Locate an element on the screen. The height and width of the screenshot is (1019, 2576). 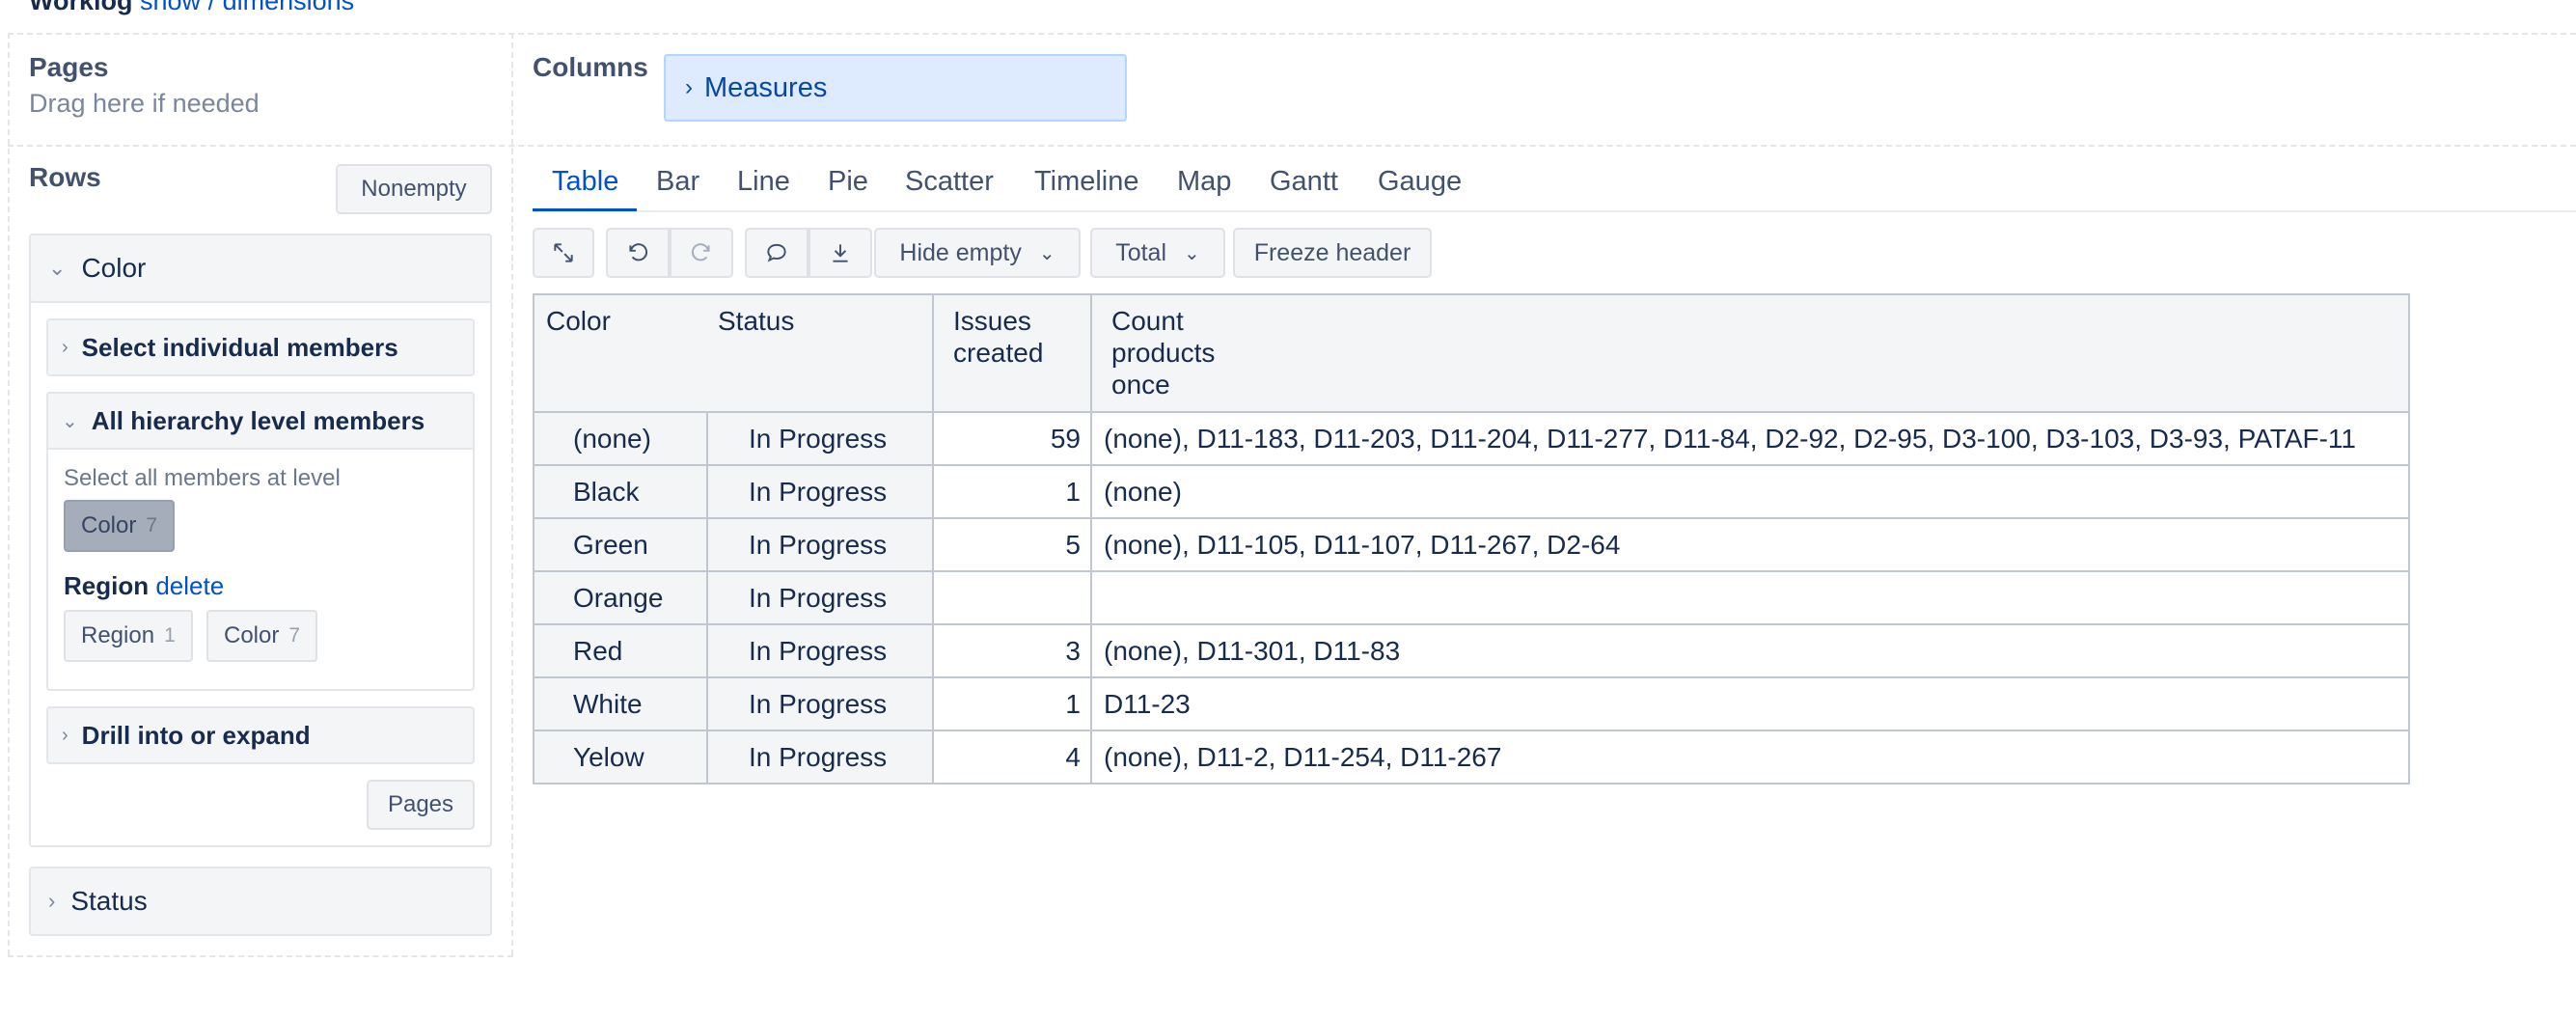
comment-icon is located at coordinates (777, 252).